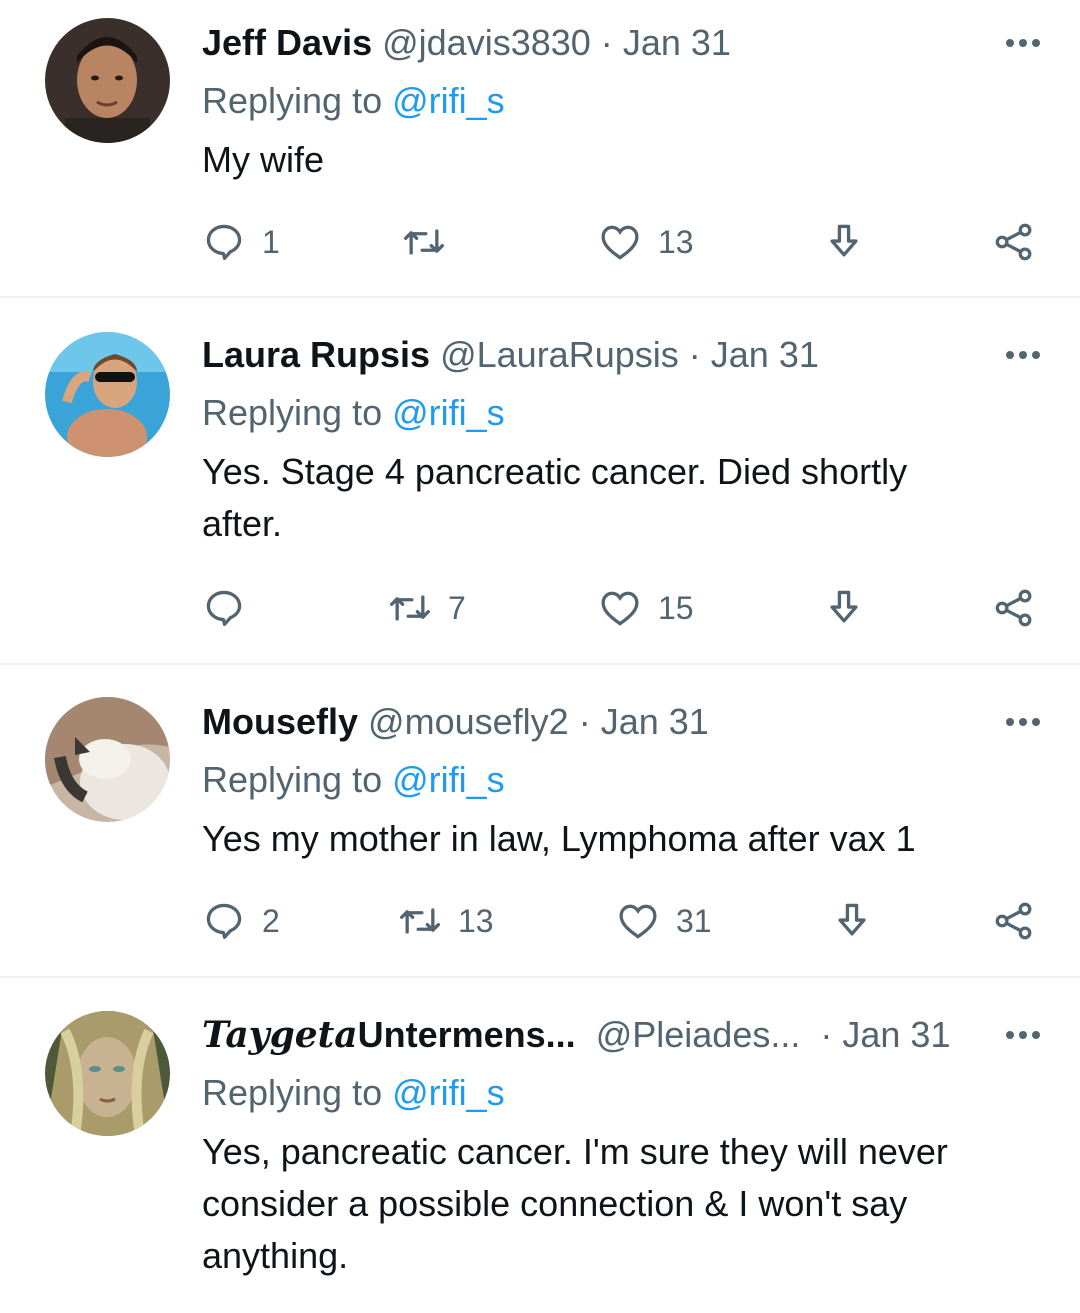 The image size is (1080, 1313). What do you see at coordinates (446, 921) in the screenshot?
I see `retweet-button: 13` at bounding box center [446, 921].